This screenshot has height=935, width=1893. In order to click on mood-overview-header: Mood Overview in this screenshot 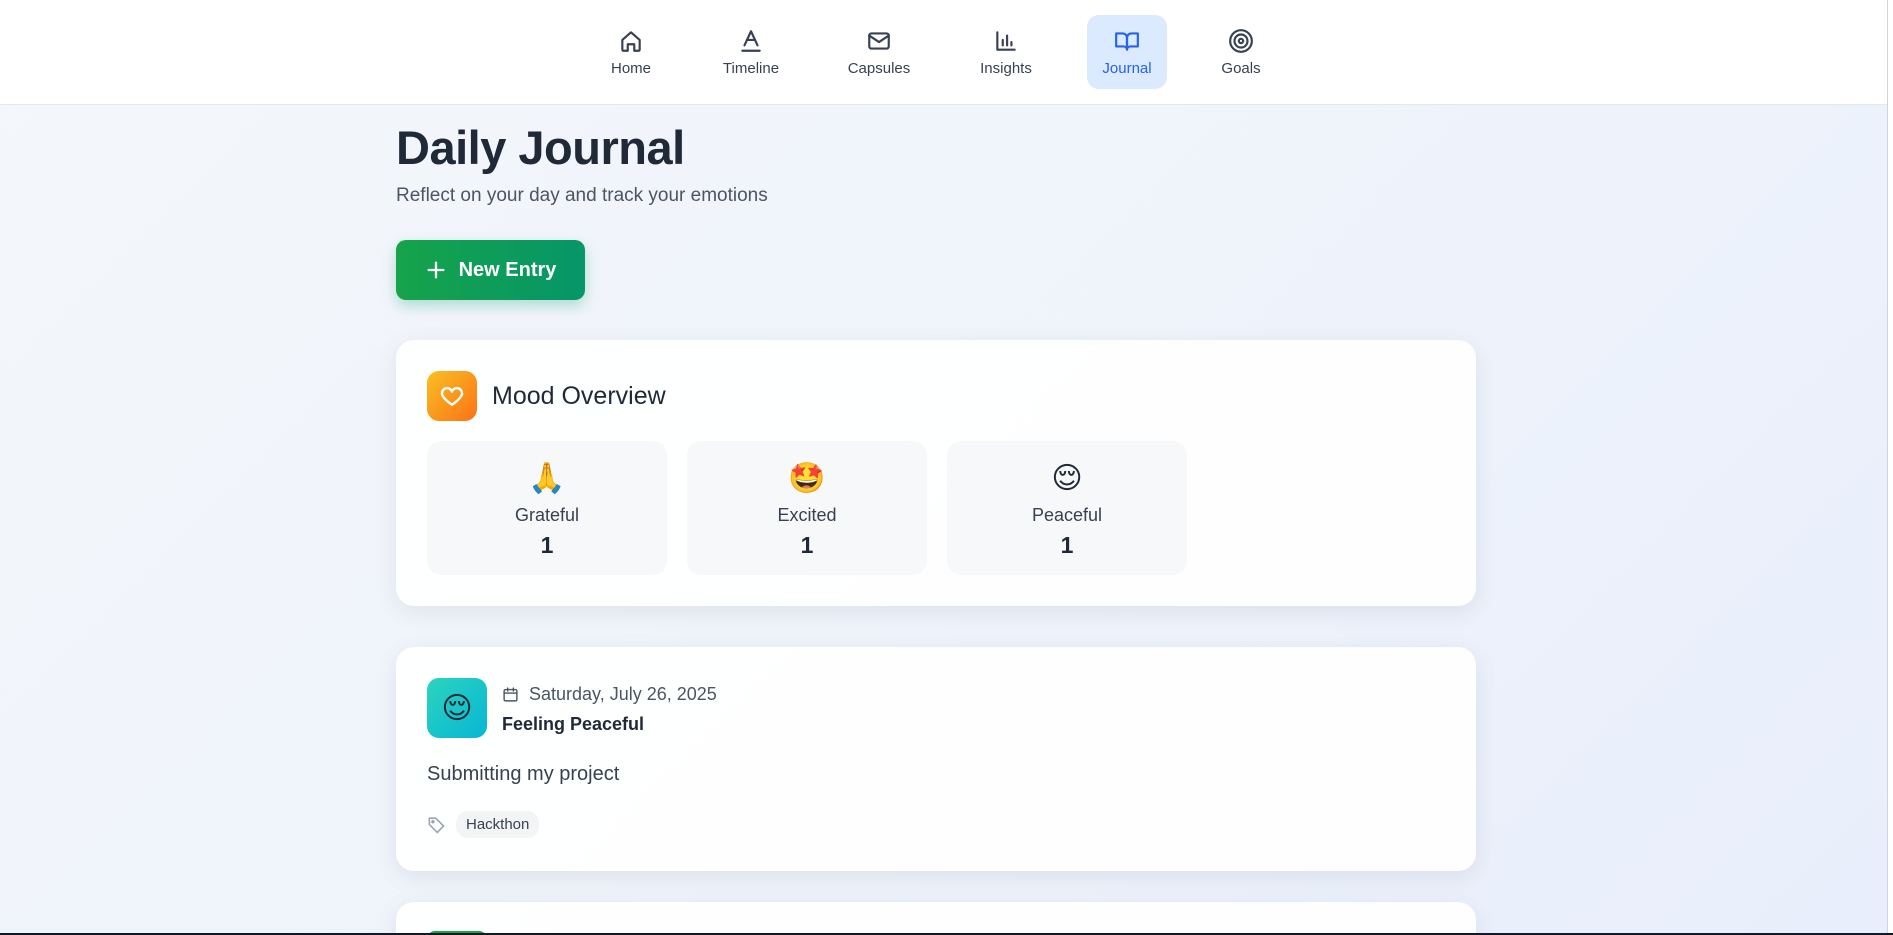, I will do `click(546, 396)`.